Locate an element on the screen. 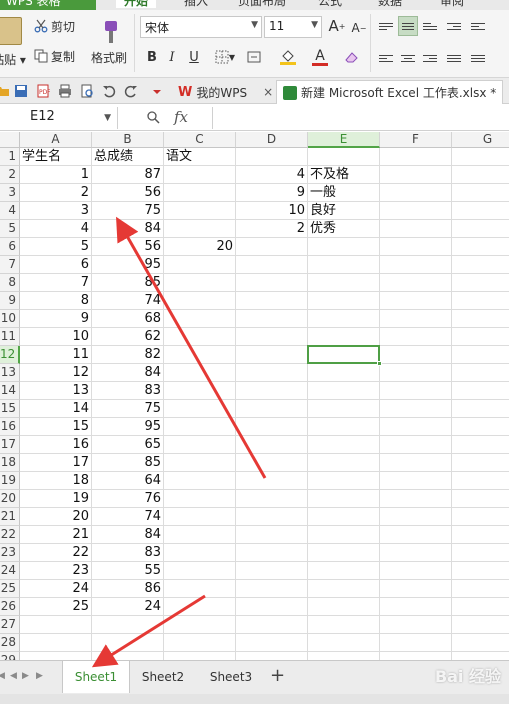 This screenshot has width=509, height=704. row-header-8: 8 is located at coordinates (10, 283).